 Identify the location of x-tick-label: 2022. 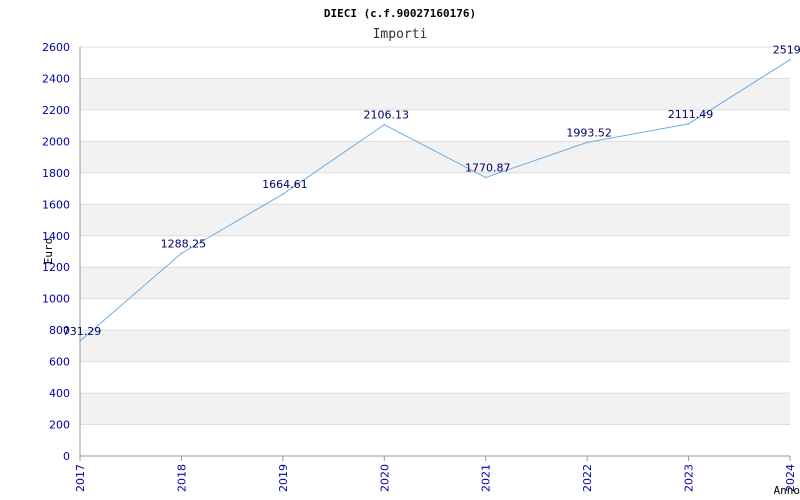
(587, 478).